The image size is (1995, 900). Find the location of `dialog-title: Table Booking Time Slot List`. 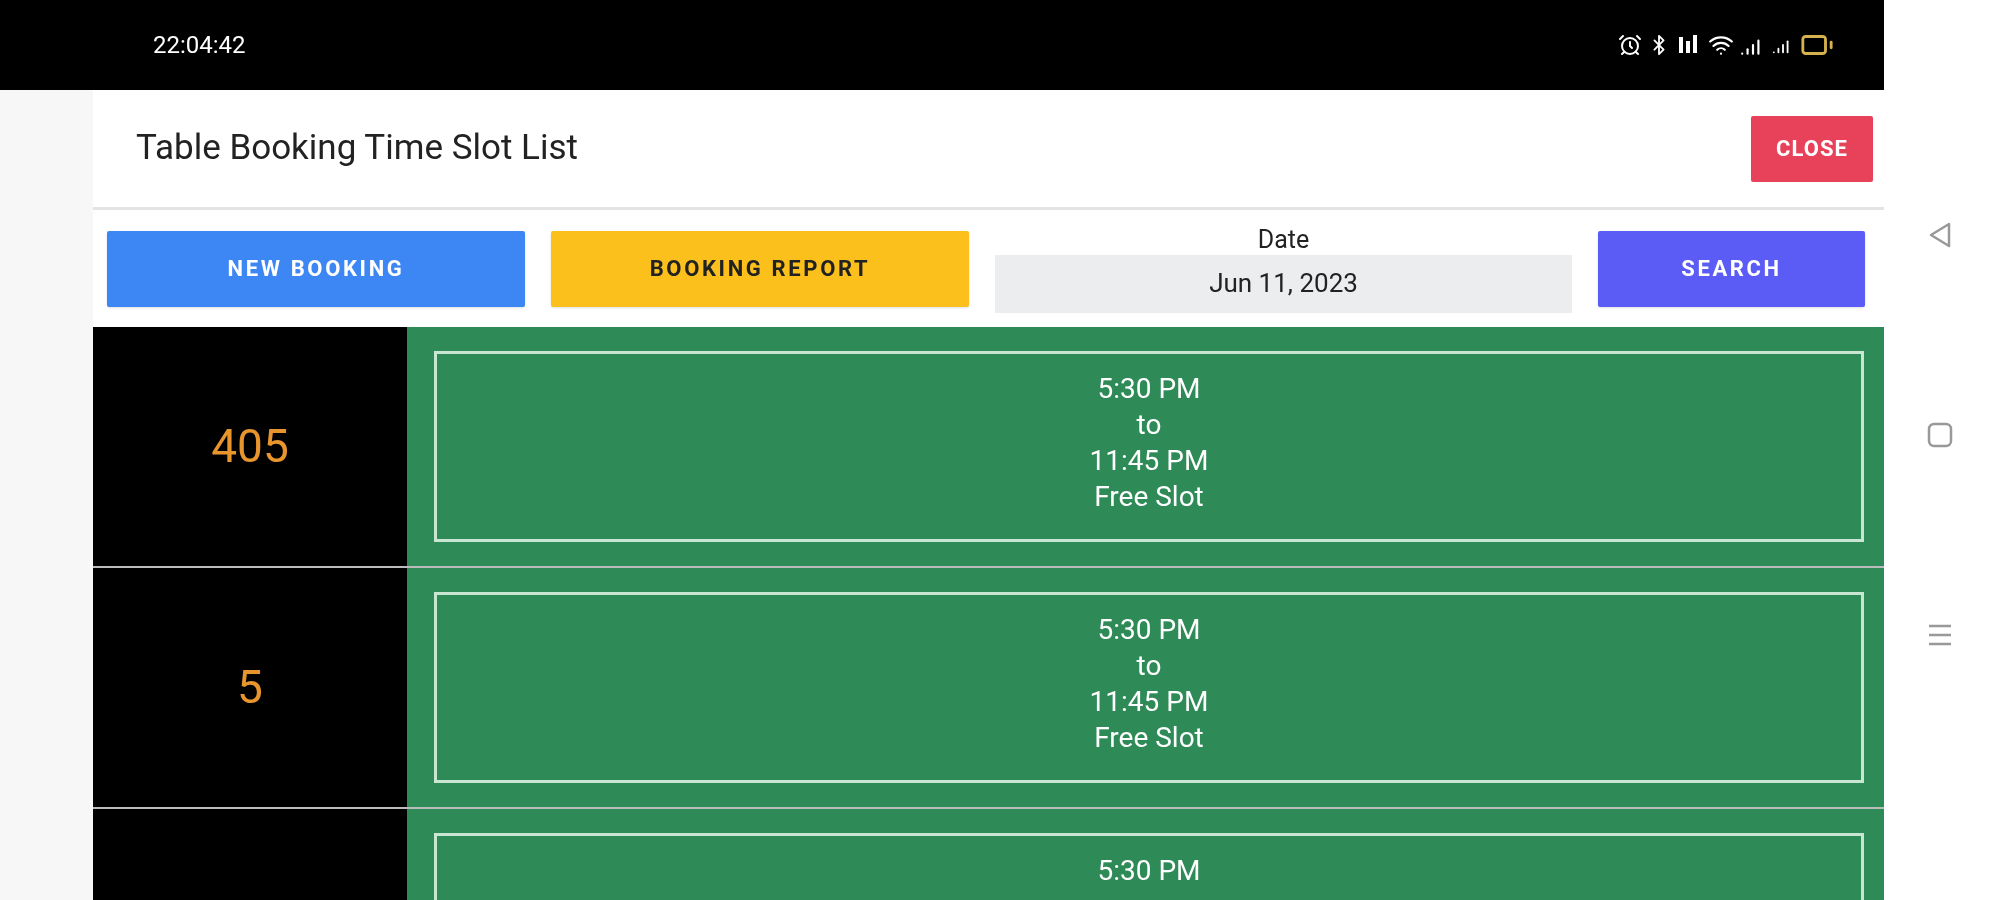

dialog-title: Table Booking Time Slot List is located at coordinates (357, 148).